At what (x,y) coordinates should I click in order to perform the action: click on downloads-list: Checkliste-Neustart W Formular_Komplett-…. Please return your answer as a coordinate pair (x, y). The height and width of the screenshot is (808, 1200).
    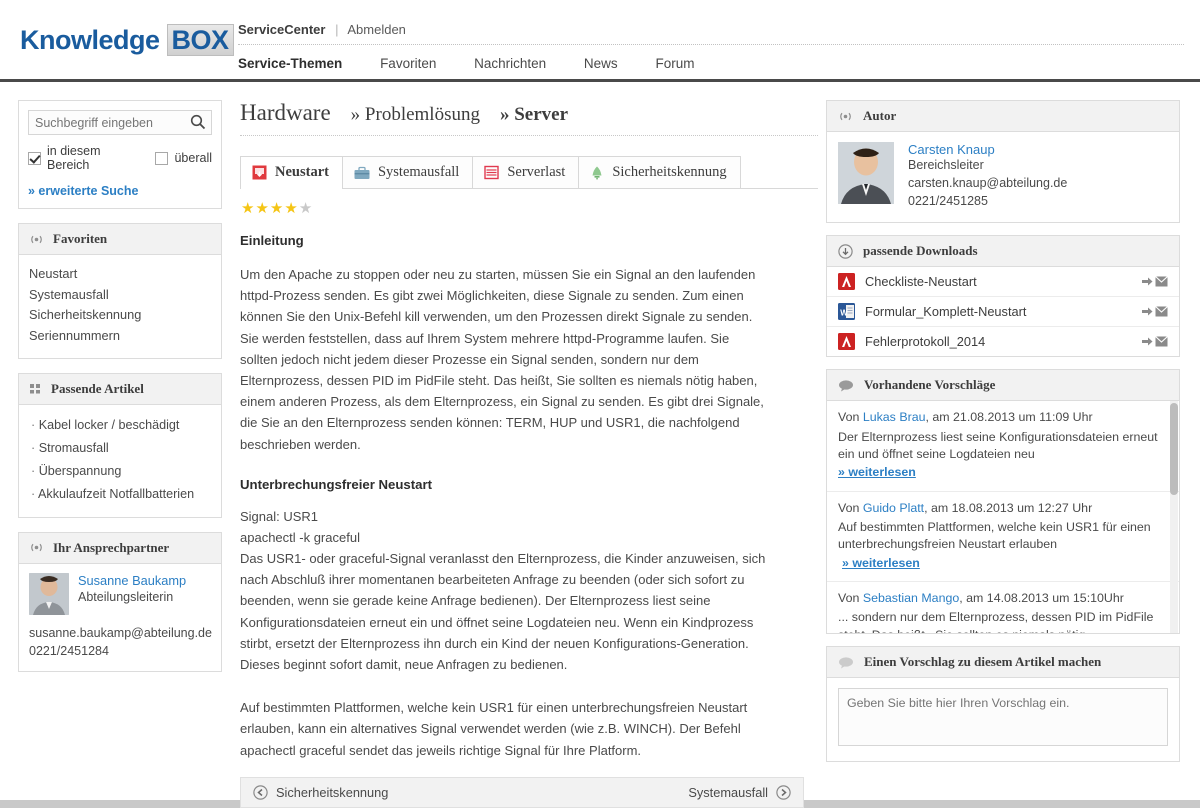
    Looking at the image, I should click on (1003, 311).